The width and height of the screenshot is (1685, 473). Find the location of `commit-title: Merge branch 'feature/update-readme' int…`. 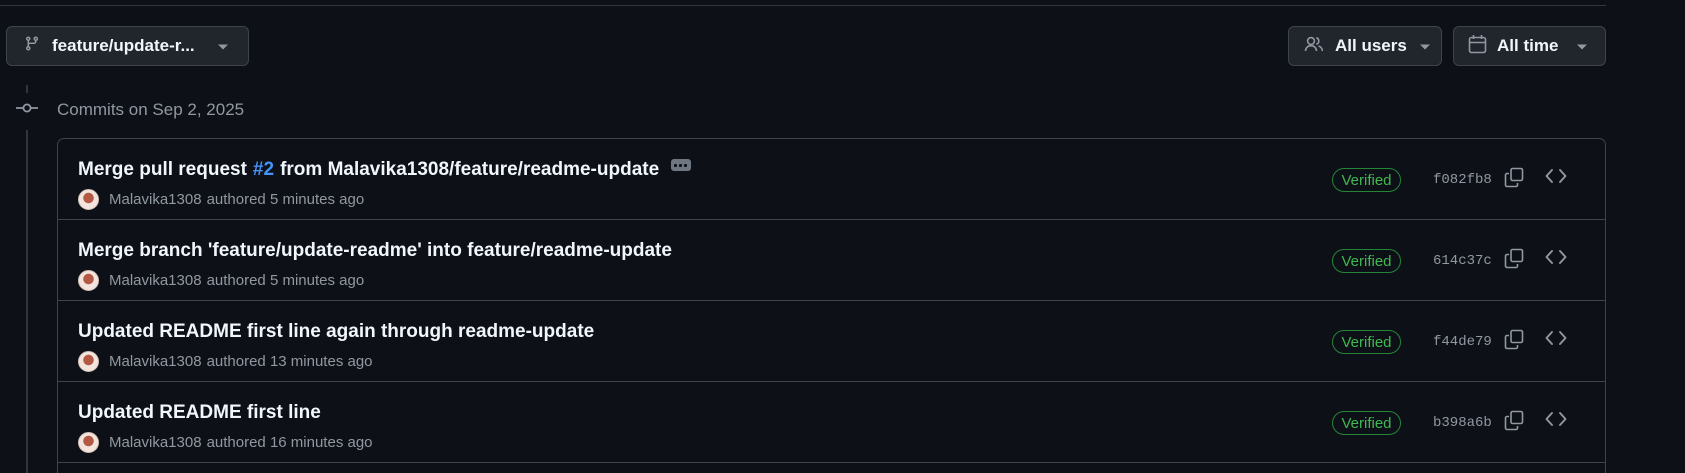

commit-title: Merge branch 'feature/update-readme' int… is located at coordinates (375, 251).